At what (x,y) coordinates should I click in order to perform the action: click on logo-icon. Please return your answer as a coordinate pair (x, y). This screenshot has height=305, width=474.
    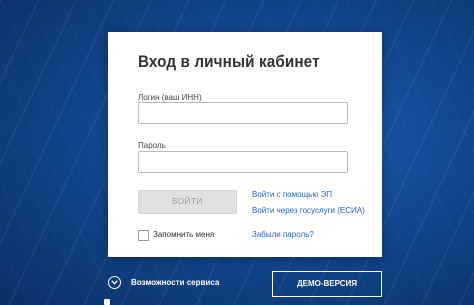
    Looking at the image, I should click on (107, 302).